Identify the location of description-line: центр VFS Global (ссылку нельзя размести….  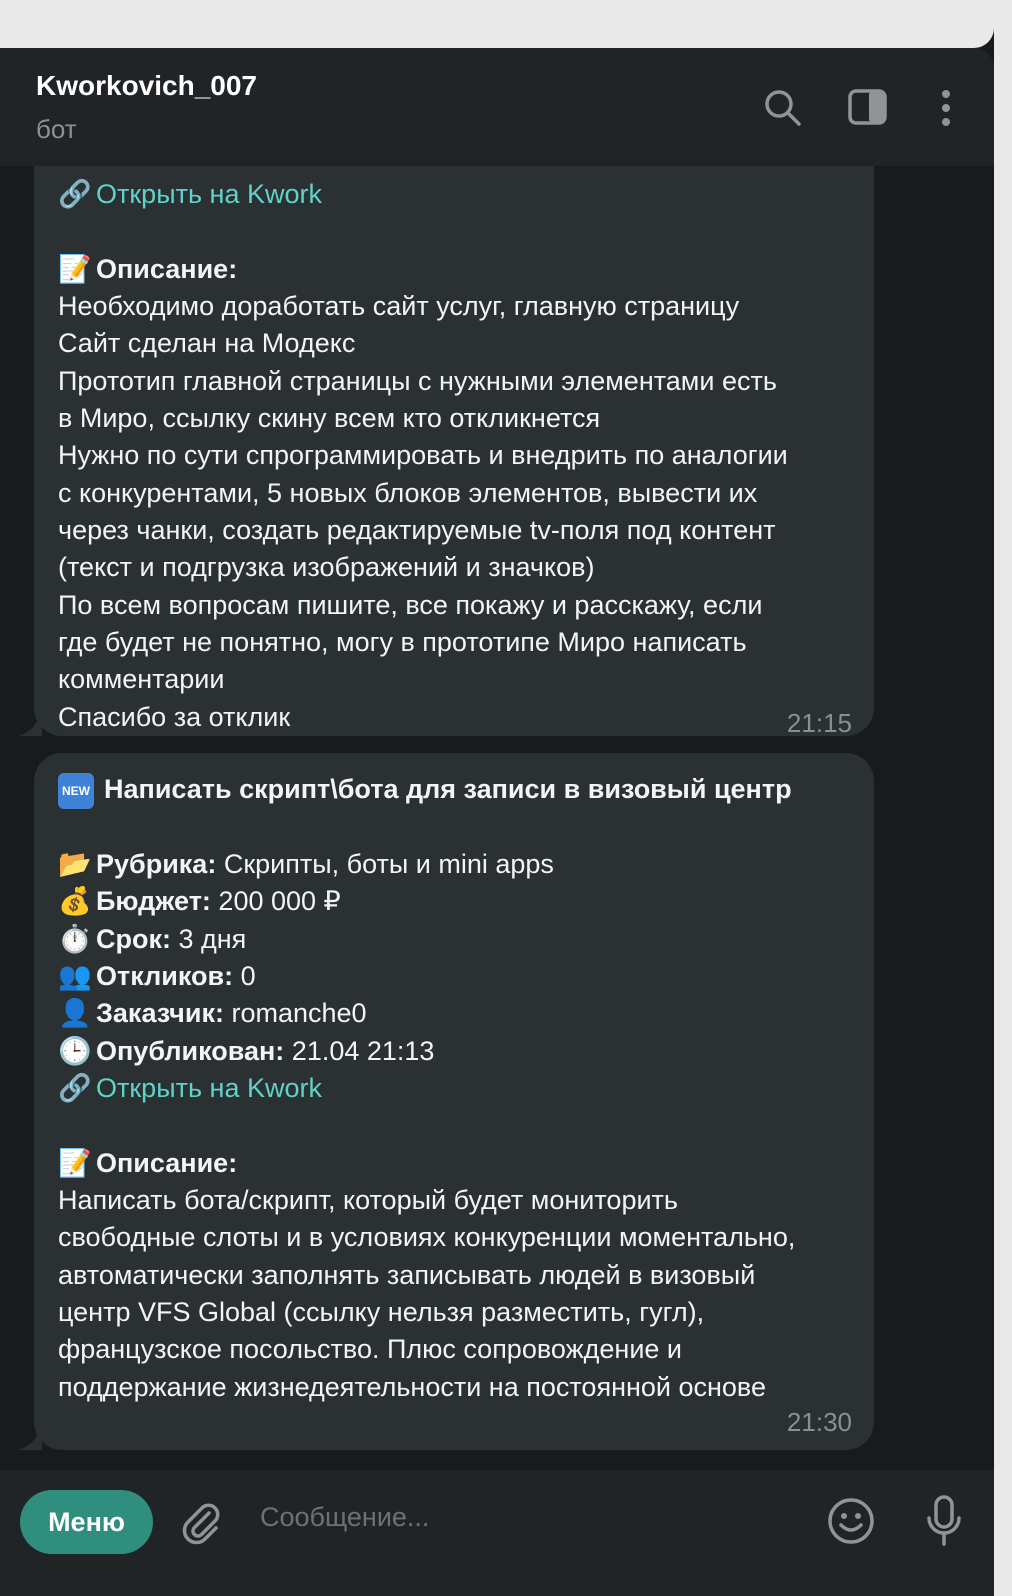
(381, 1312).